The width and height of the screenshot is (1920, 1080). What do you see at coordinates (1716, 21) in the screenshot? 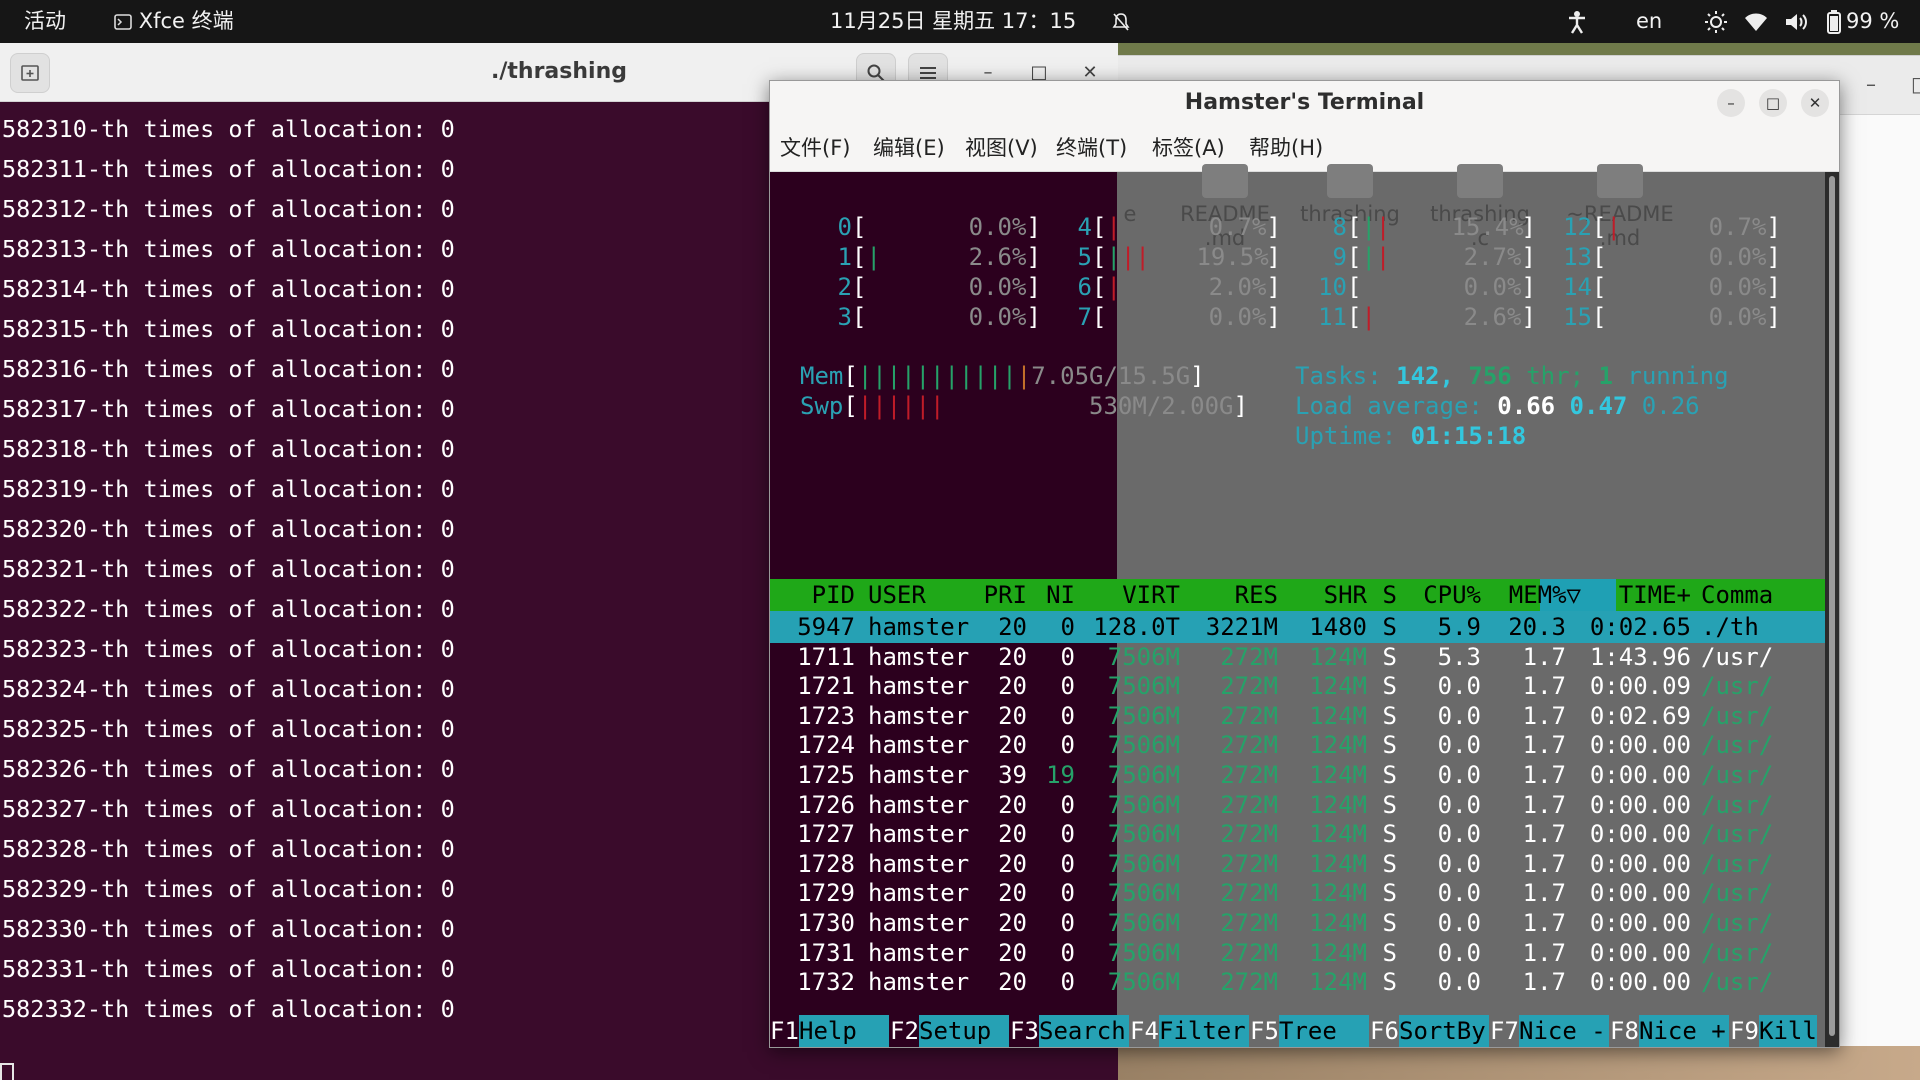
I see `brightness-icon` at bounding box center [1716, 21].